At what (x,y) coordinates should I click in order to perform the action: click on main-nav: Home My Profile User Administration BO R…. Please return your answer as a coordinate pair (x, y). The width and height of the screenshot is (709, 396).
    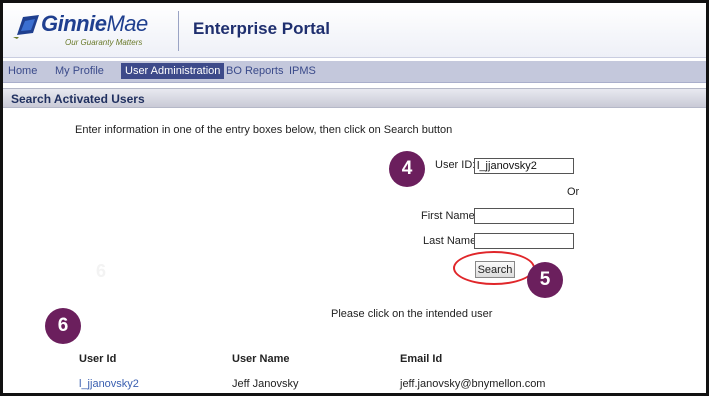
    Looking at the image, I should click on (354, 72).